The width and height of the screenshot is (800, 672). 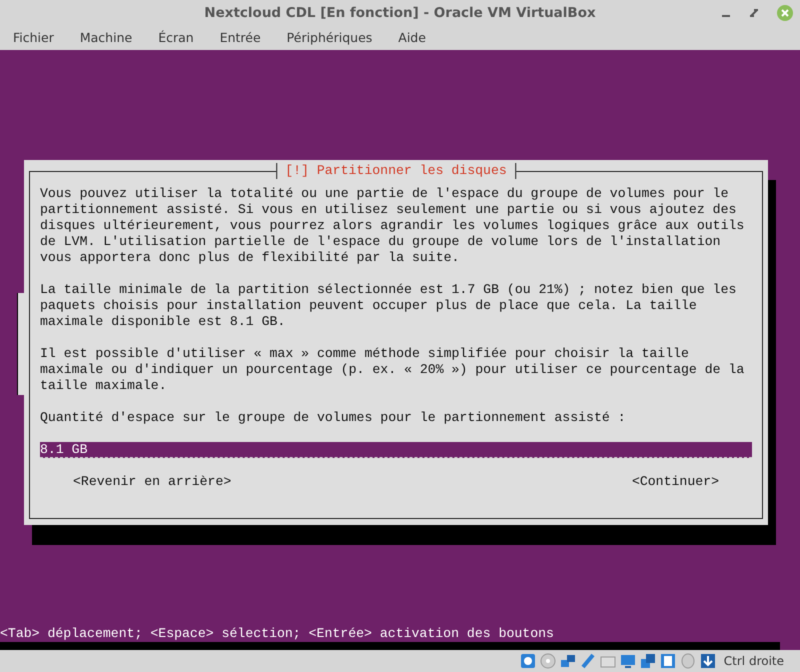 I want to click on display-icon, so click(x=628, y=661).